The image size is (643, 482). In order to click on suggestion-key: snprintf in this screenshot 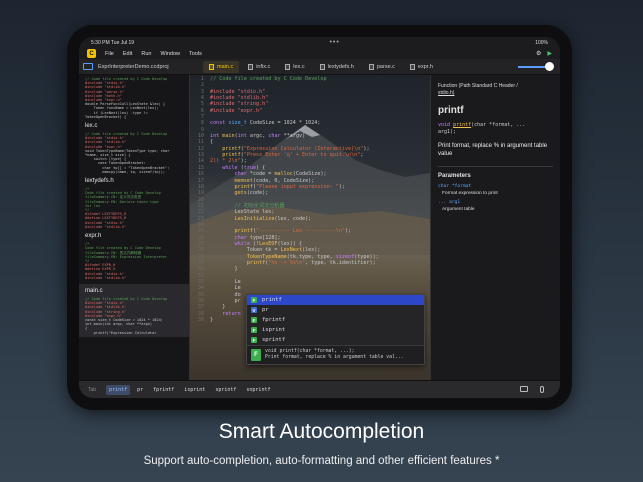, I will do `click(258, 390)`.